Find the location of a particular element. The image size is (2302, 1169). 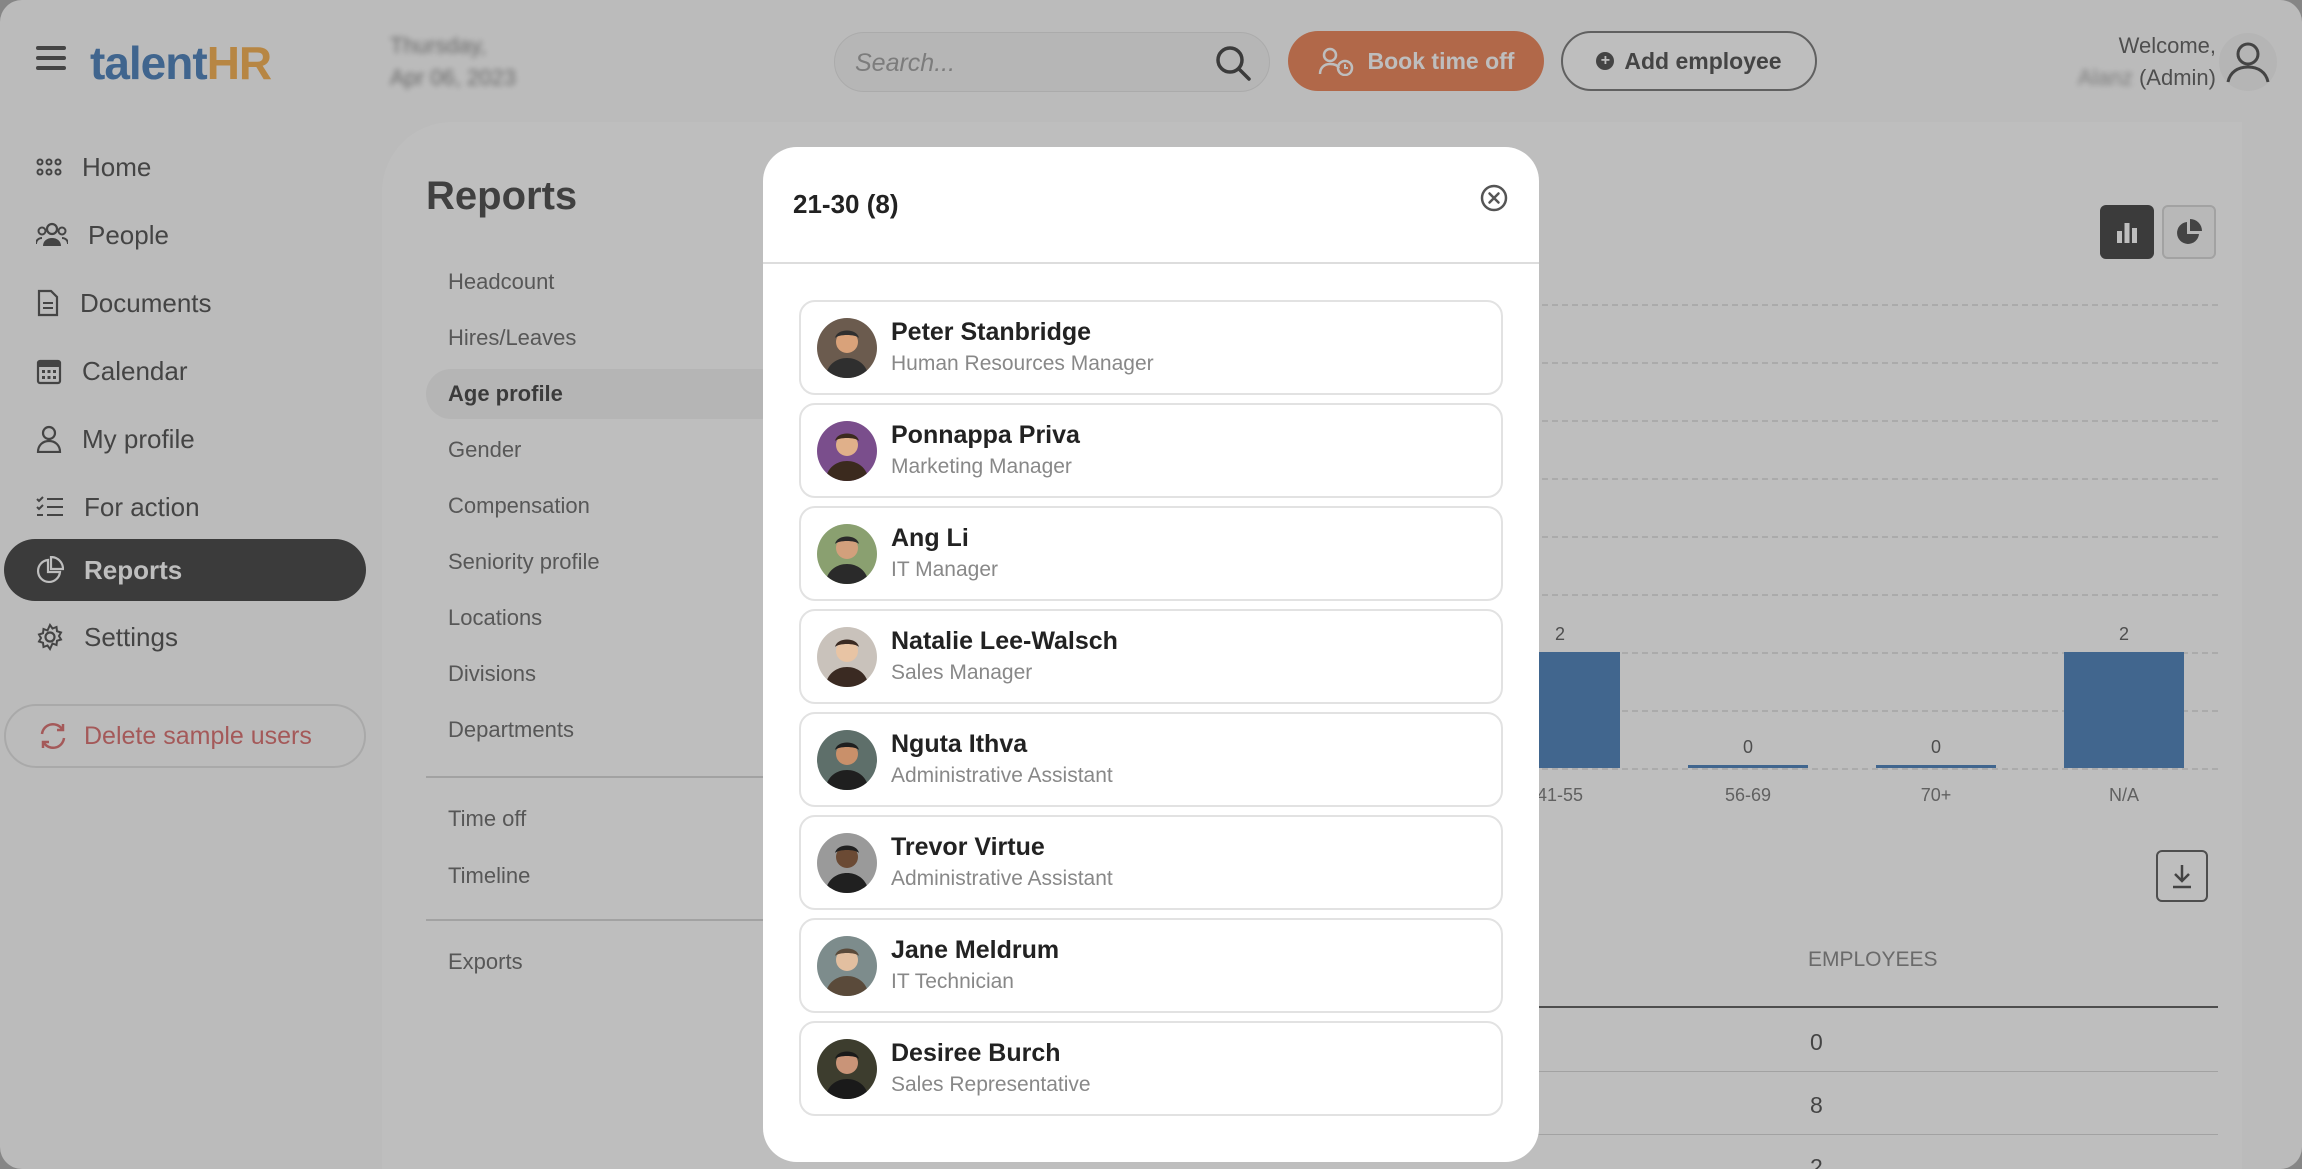

employee-list-item: Jane Meldrum IT Technician is located at coordinates (1151, 965).